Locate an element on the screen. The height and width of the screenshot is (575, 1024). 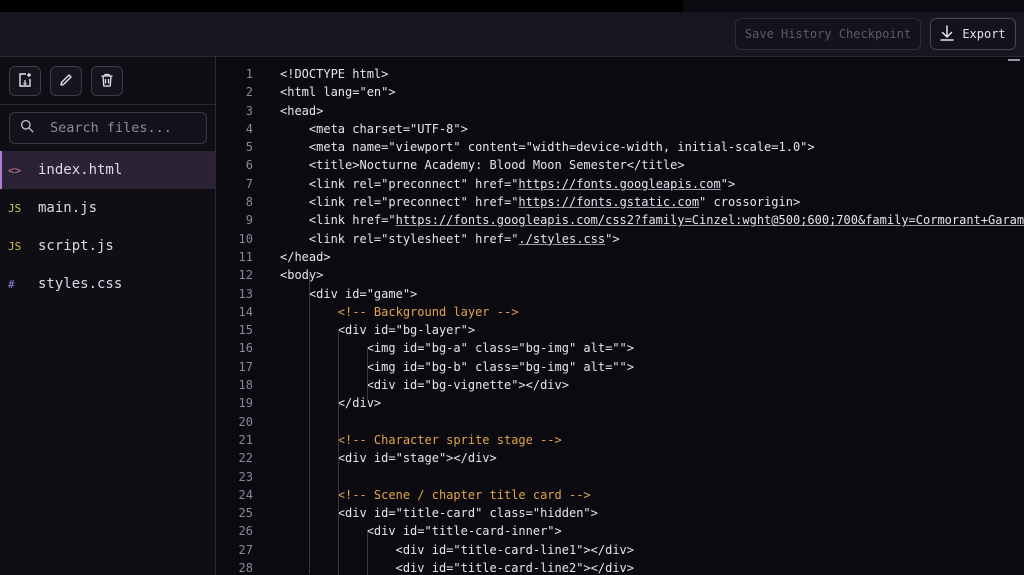
code-token: <div id="title-card" class="hidden"> is located at coordinates (439, 513).